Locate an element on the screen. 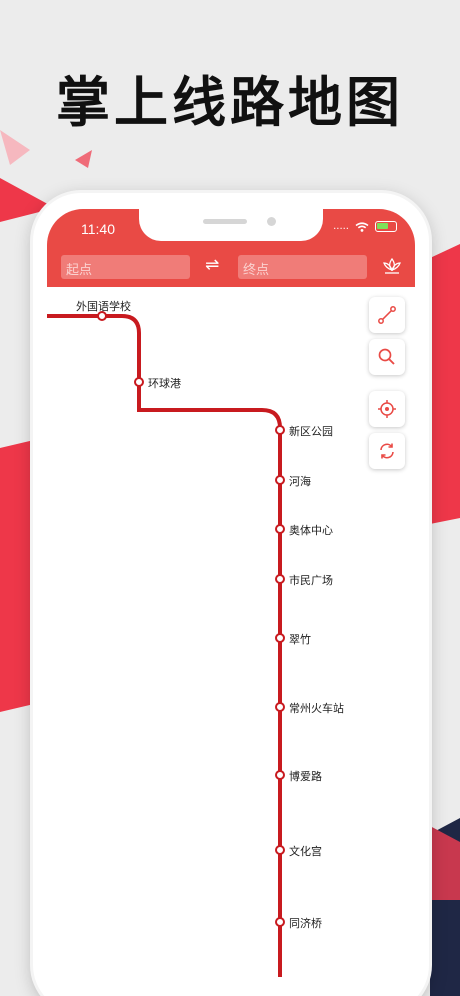 The width and height of the screenshot is (460, 996). station-label: 翠竹 is located at coordinates (300, 639).